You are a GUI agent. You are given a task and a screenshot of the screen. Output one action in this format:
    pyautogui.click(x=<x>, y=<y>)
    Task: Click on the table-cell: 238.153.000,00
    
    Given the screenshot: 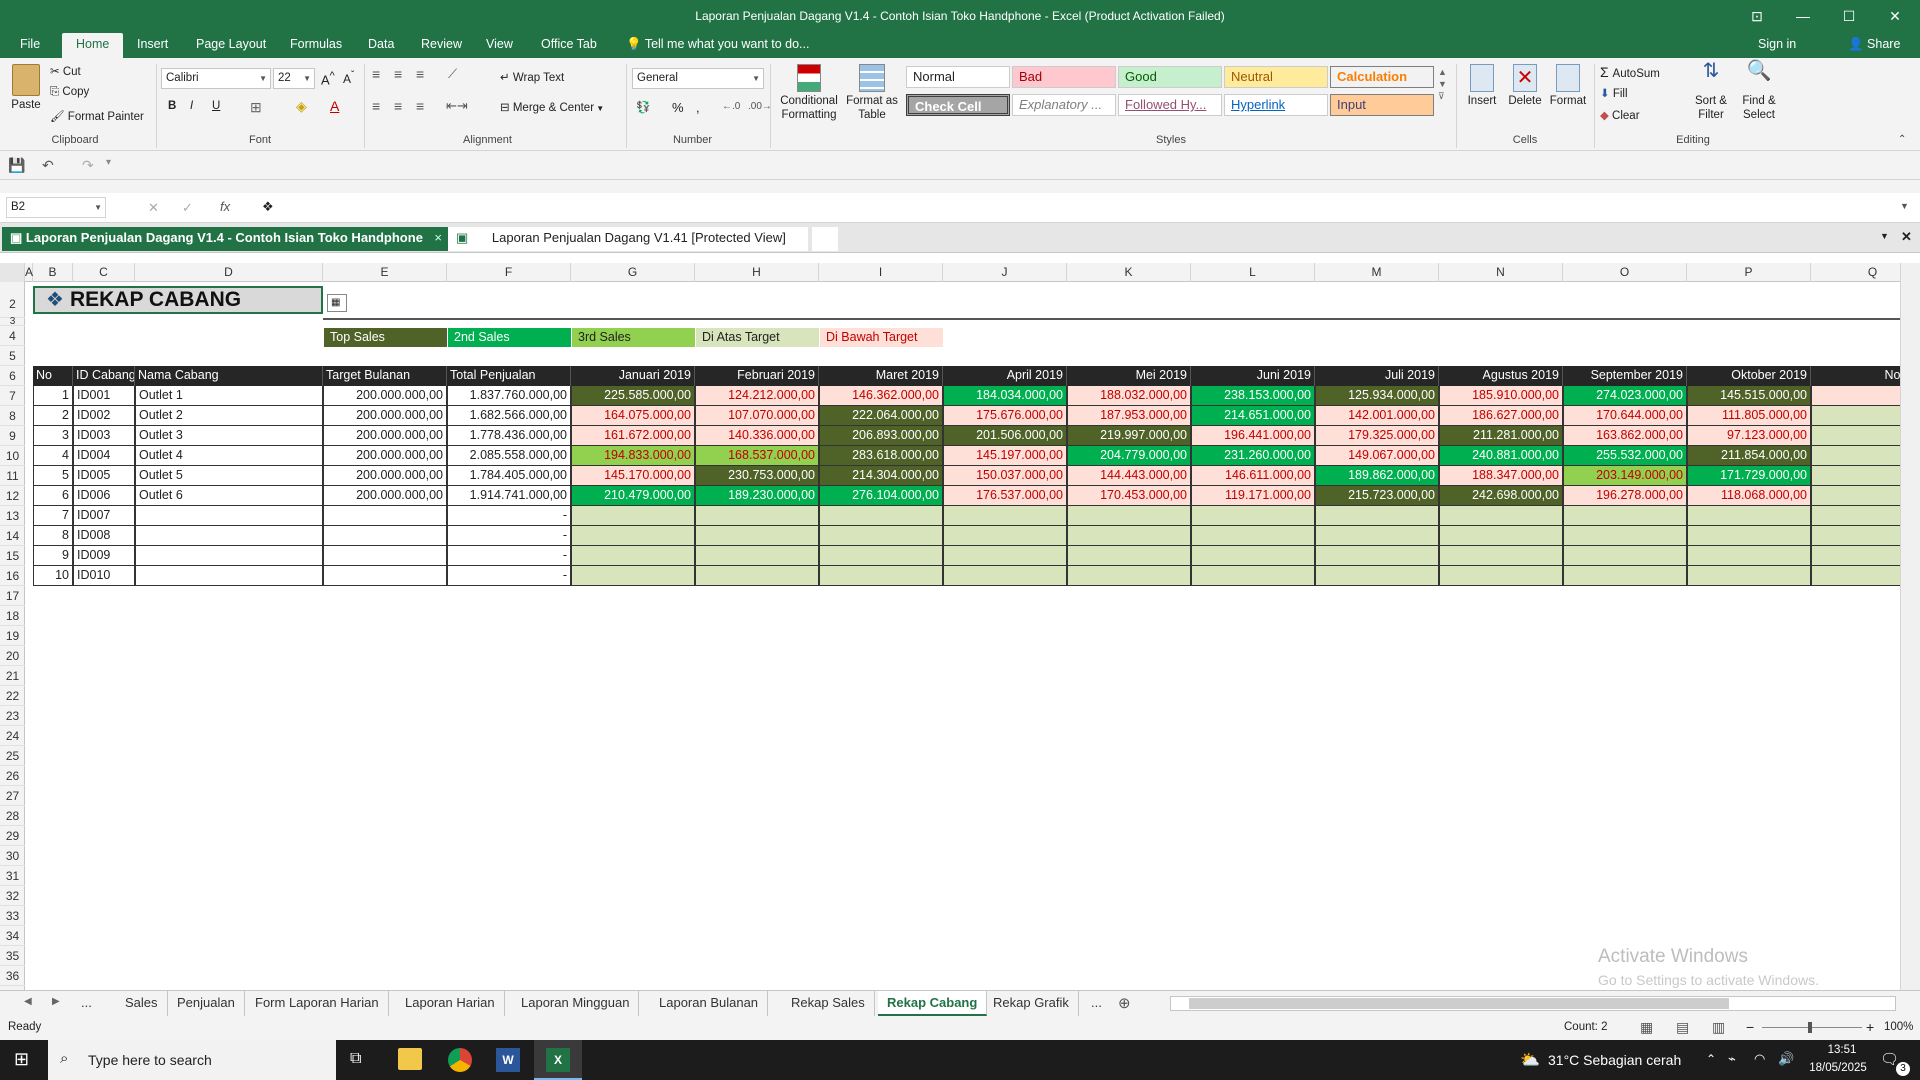 What is the action you would take?
    pyautogui.click(x=1253, y=396)
    